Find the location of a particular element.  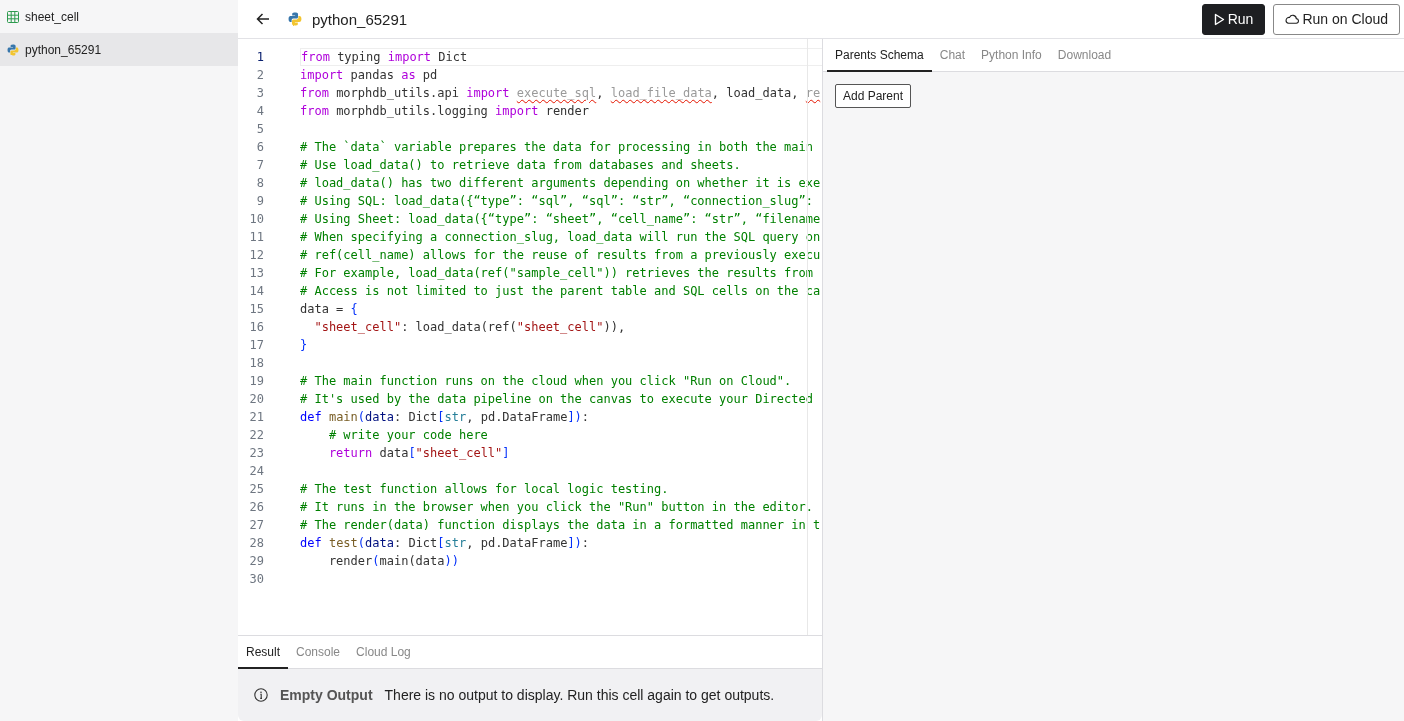

output-tab: Console is located at coordinates (318, 652).